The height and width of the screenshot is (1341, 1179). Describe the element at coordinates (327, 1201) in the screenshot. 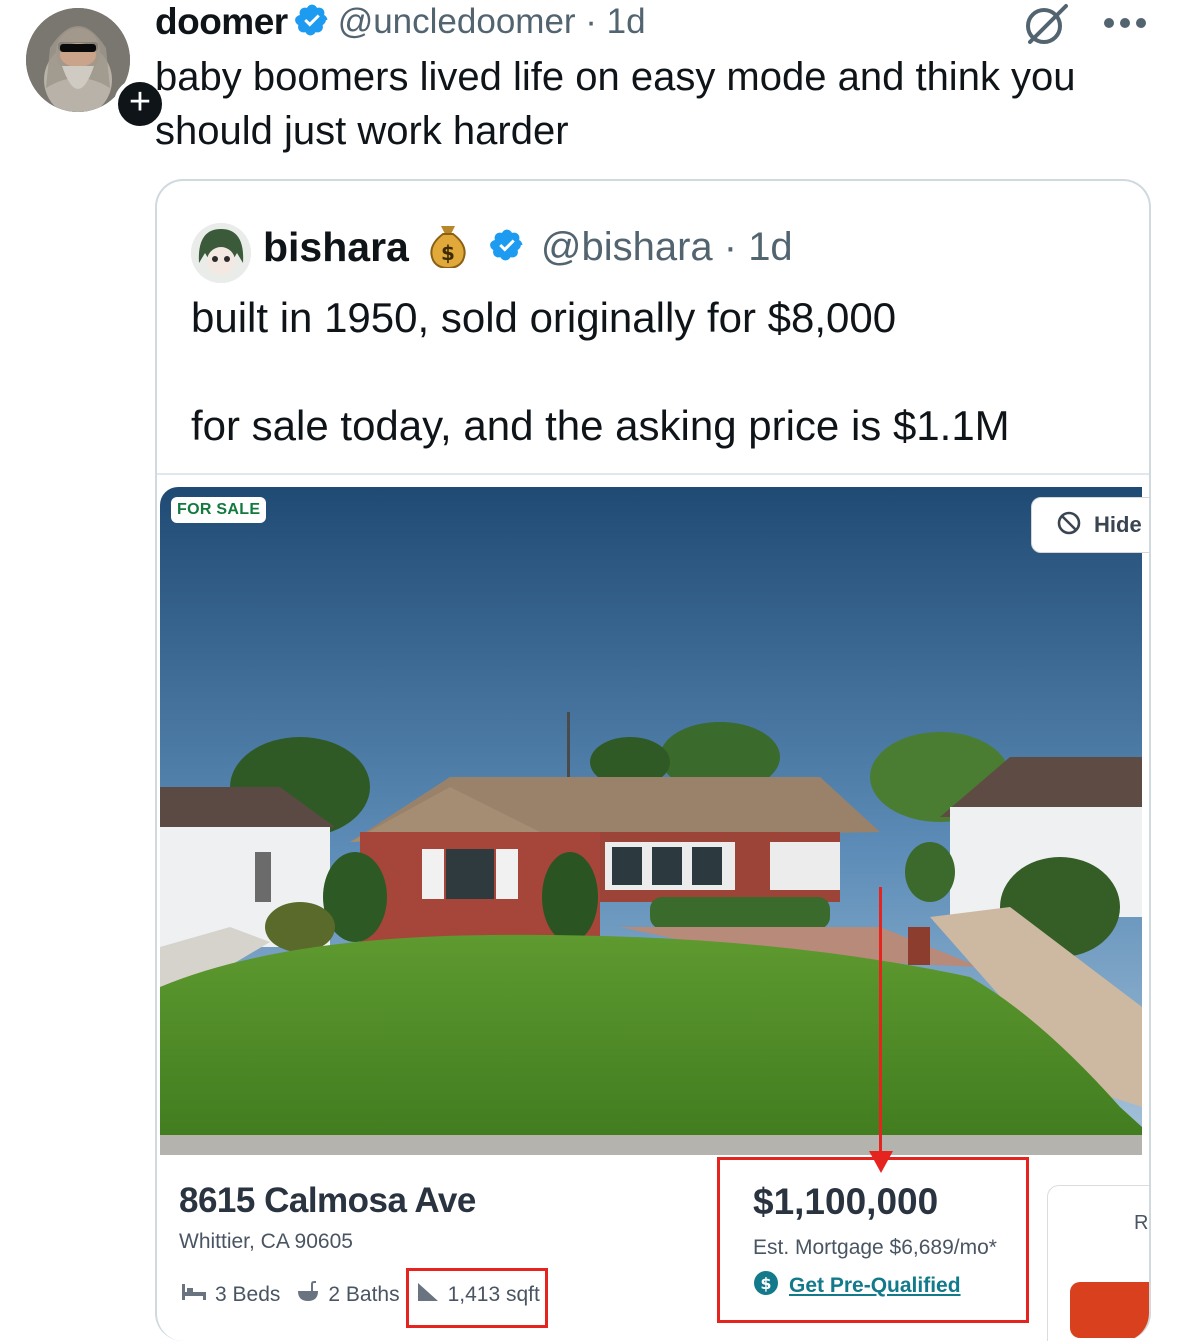

I see `listing-address: 8615 Calmosa Ave` at that location.